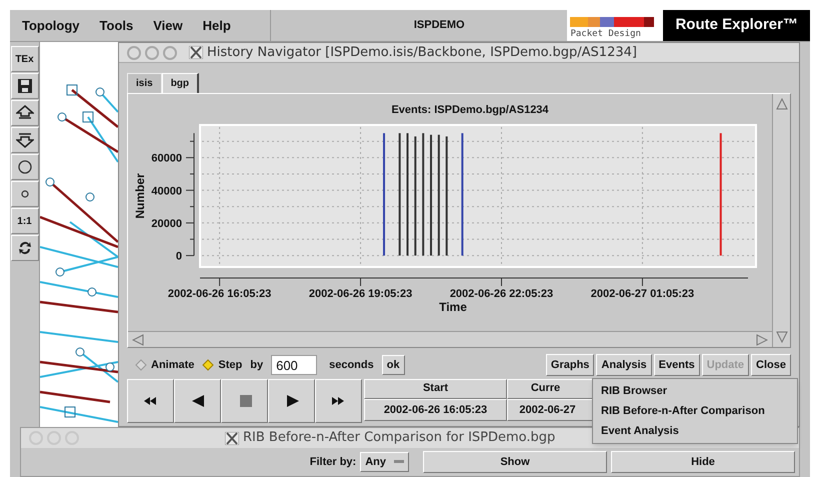 The image size is (818, 477). What do you see at coordinates (117, 26) in the screenshot?
I see `menu-item: Tools` at bounding box center [117, 26].